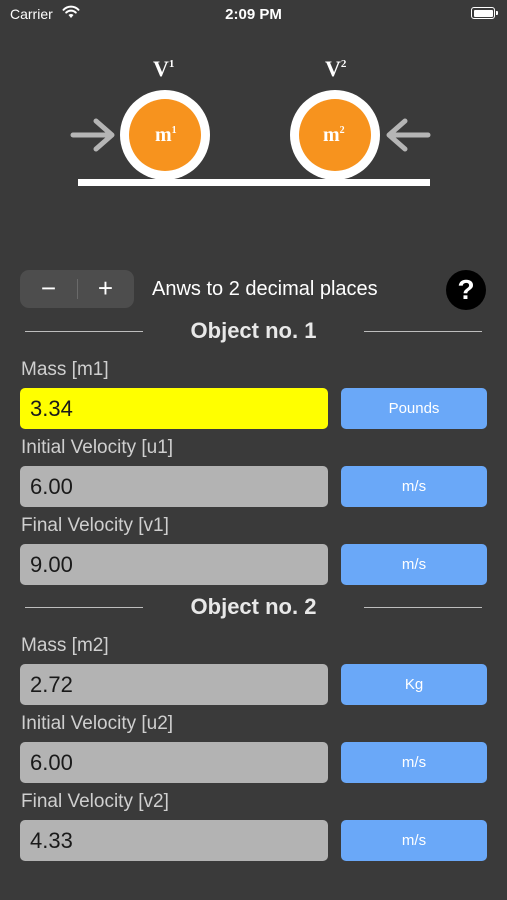 This screenshot has width=507, height=900. What do you see at coordinates (165, 135) in the screenshot?
I see `ball-m1: m1` at bounding box center [165, 135].